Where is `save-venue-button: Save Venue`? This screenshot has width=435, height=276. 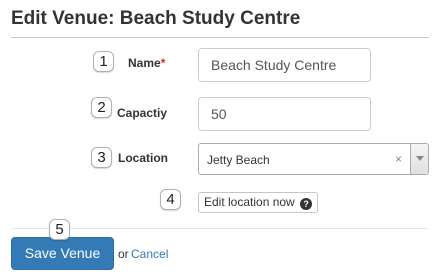
save-venue-button: Save Venue is located at coordinates (62, 253).